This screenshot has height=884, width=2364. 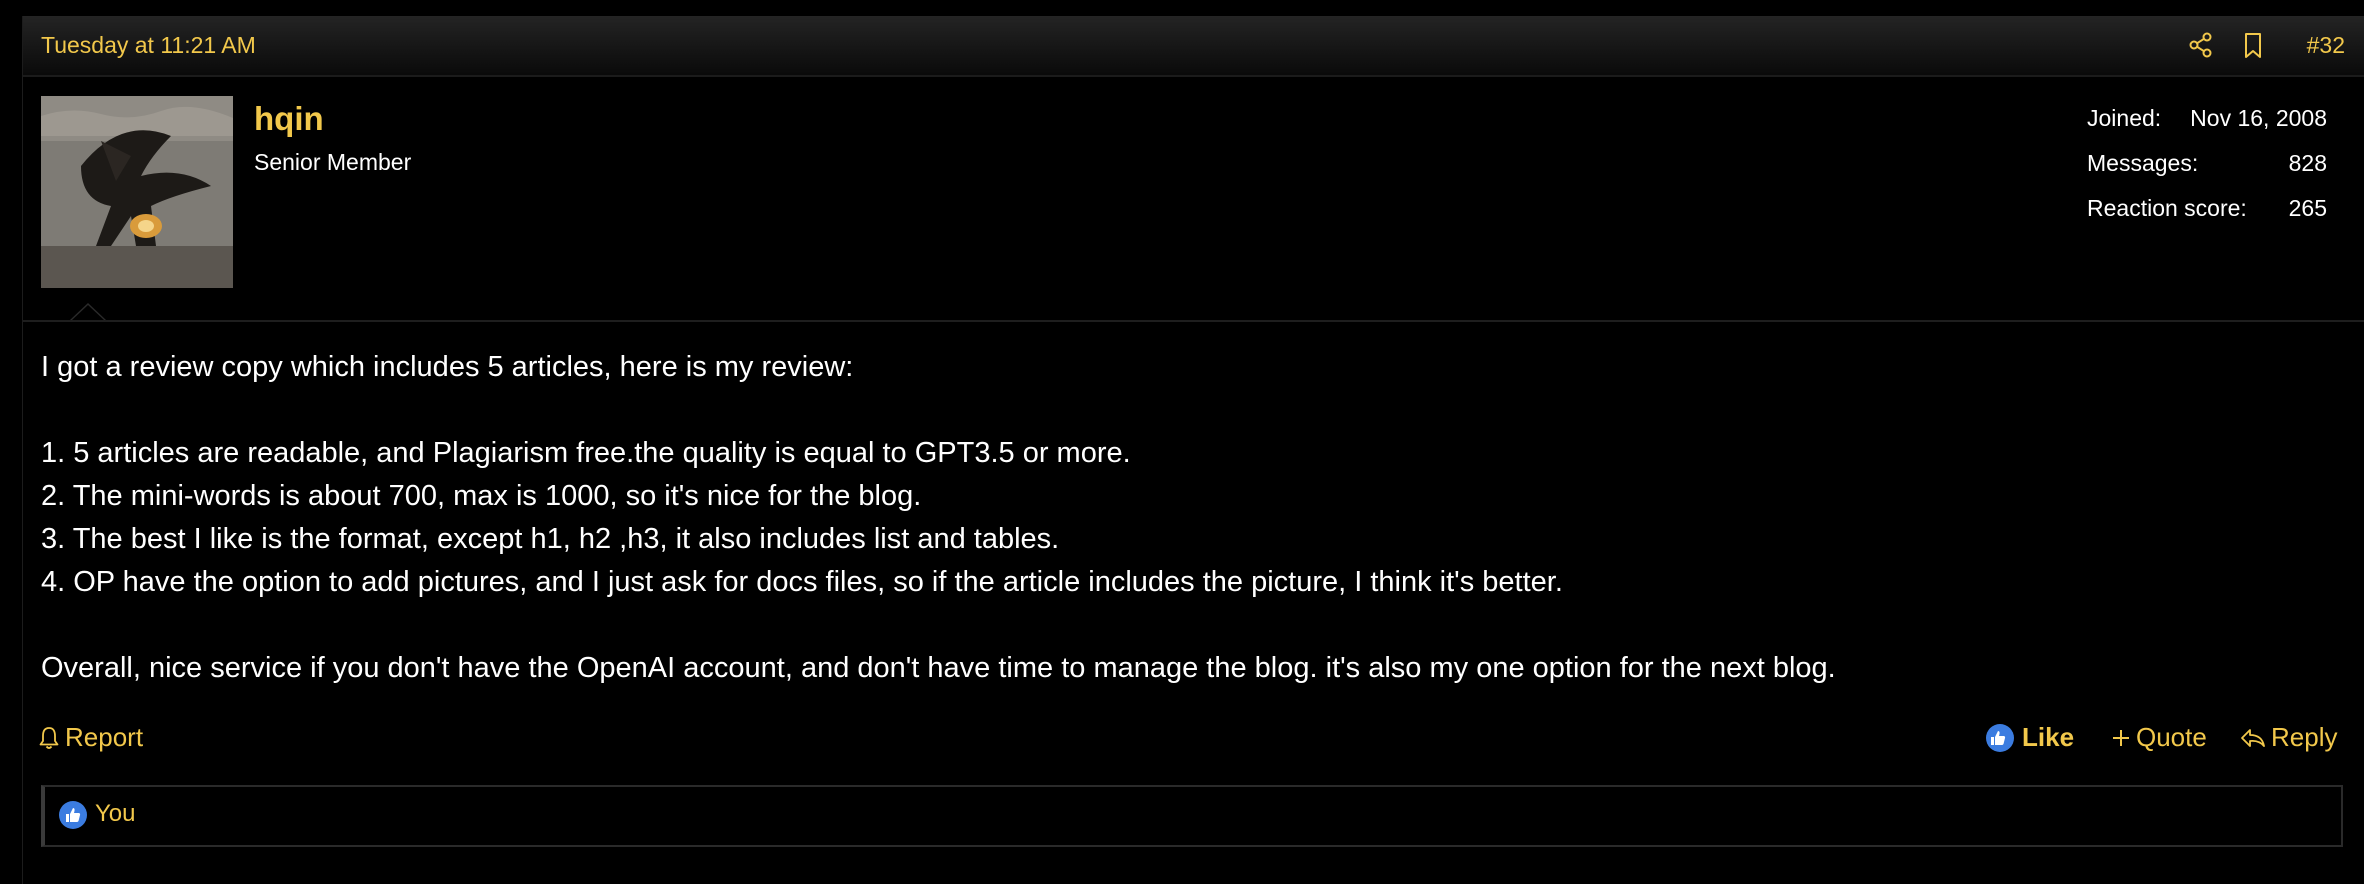 What do you see at coordinates (88, 311) in the screenshot?
I see `avatar-pointer` at bounding box center [88, 311].